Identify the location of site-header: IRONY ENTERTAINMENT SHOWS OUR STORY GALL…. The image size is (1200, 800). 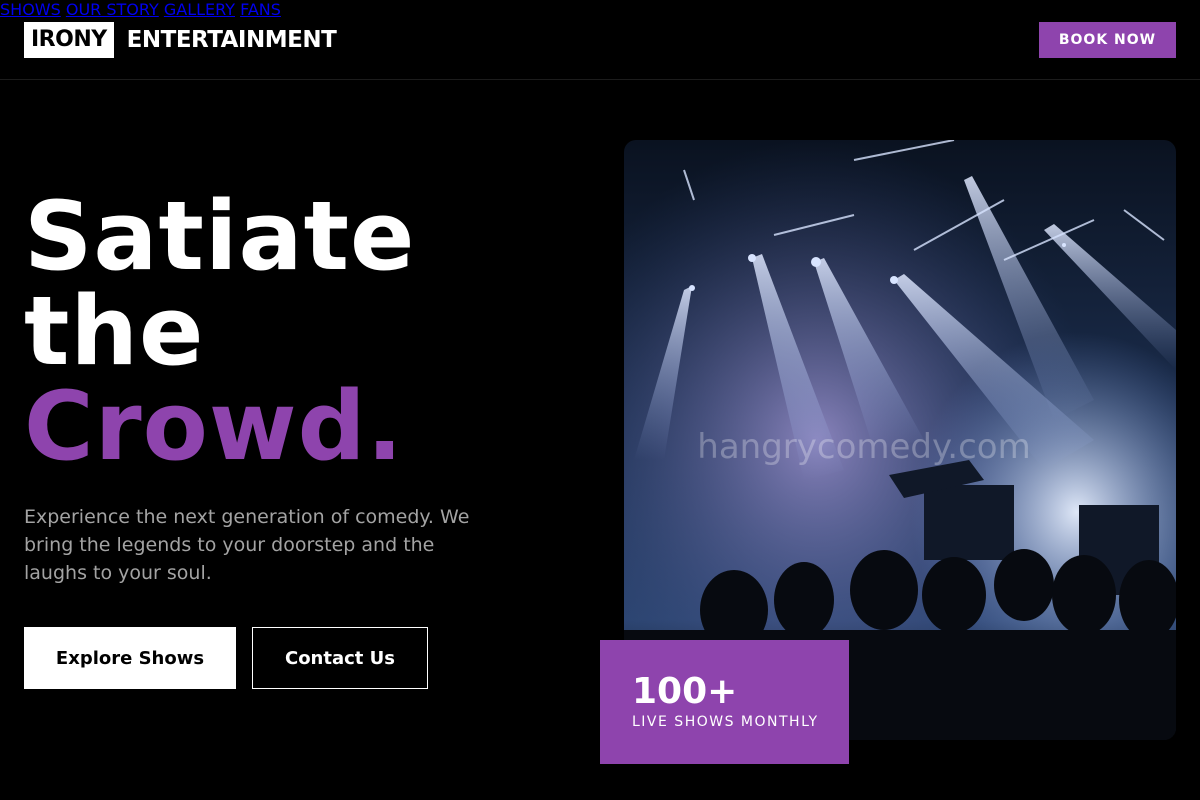
(600, 40).